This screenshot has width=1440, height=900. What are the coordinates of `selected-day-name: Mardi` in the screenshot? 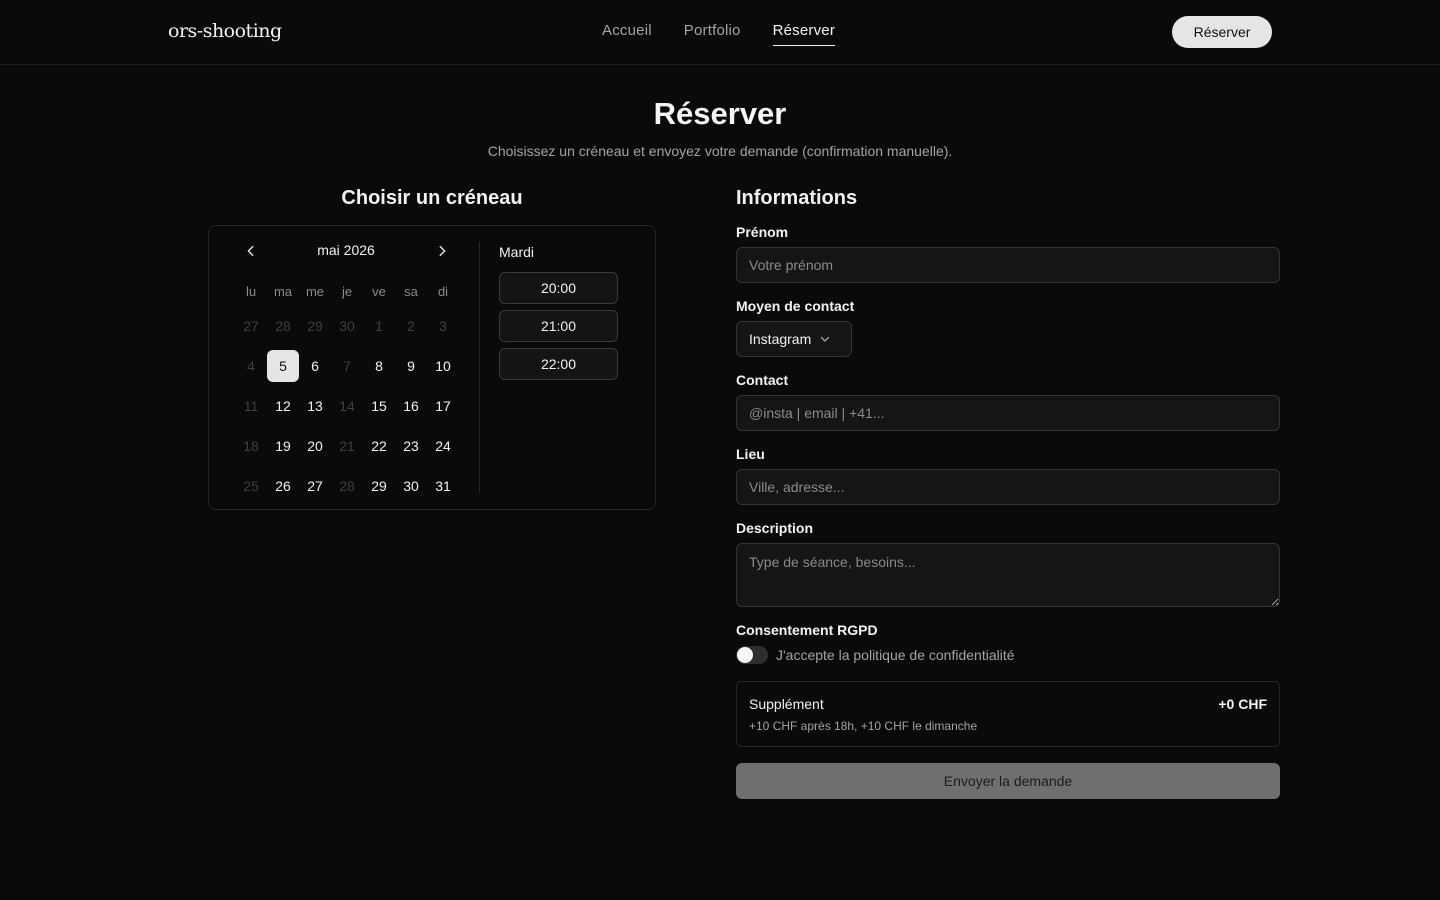 It's located at (517, 252).